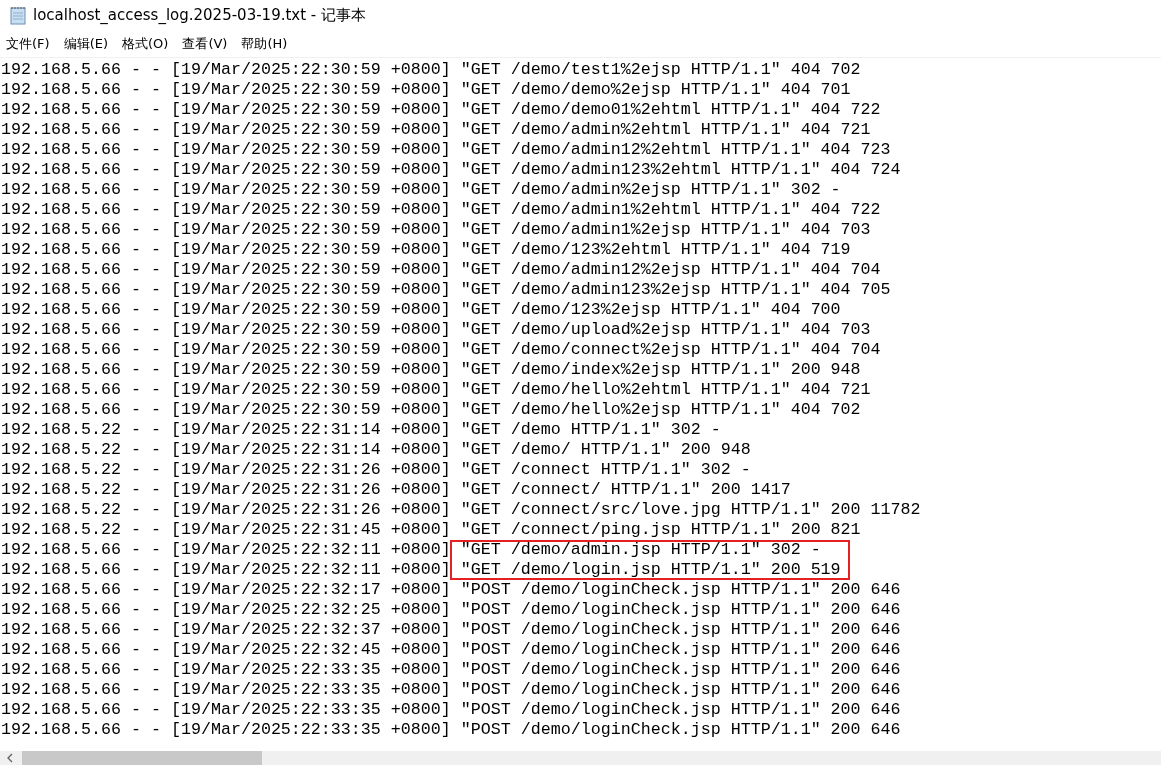 This screenshot has width=1161, height=765. Describe the element at coordinates (431, 370) in the screenshot. I see `log-line: 192.168.5.66 - - [19/Mar/2025:22:30:59 +0800] "GET /demo/index%2ejsp HTTP/1.1" 200 948` at that location.